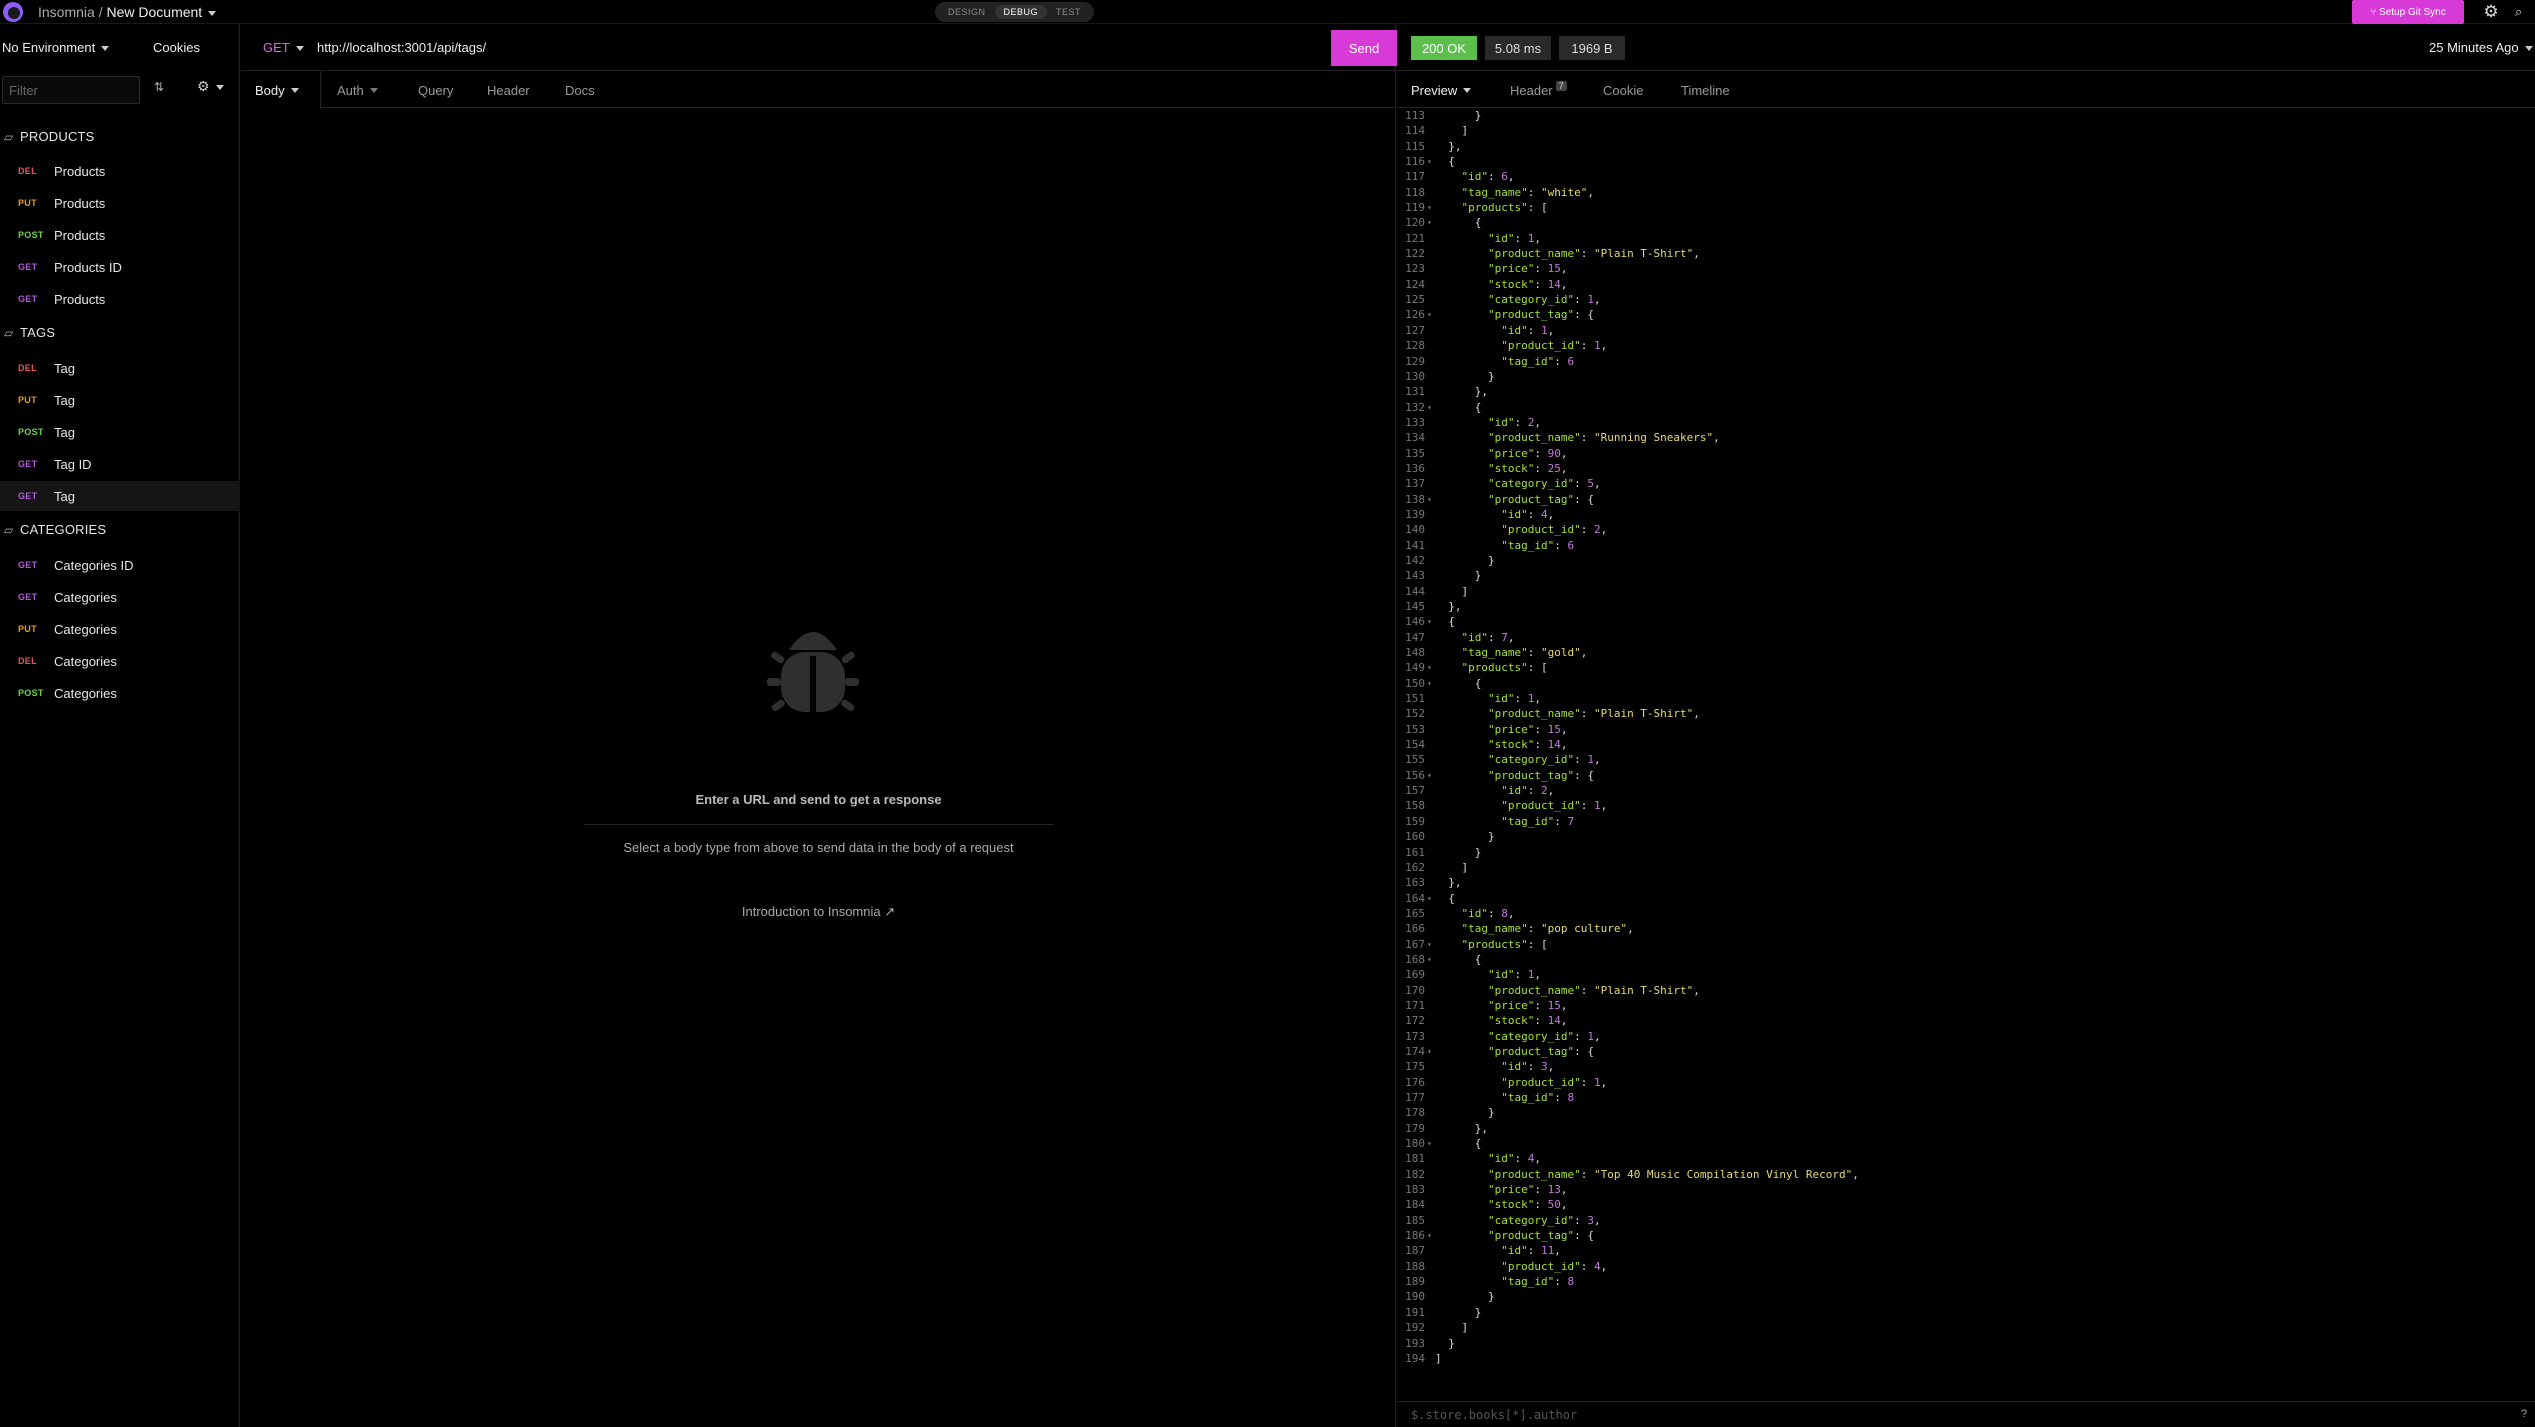  What do you see at coordinates (1364, 48) in the screenshot?
I see `send-button: Send` at bounding box center [1364, 48].